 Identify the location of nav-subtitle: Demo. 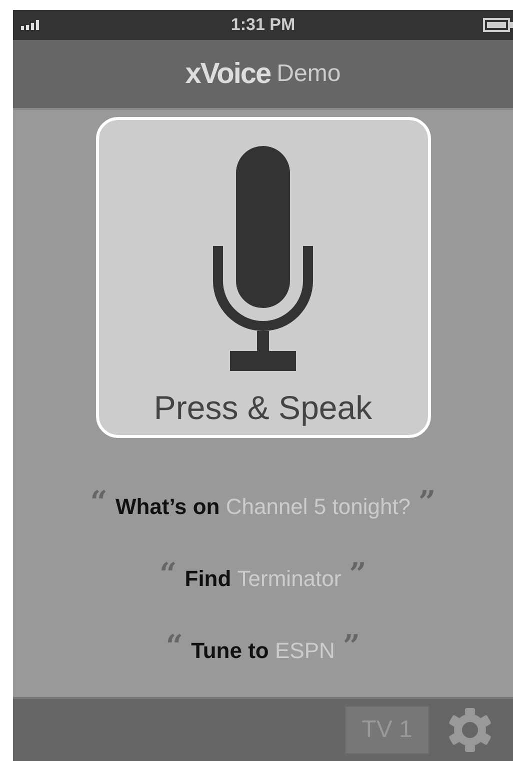
(308, 74).